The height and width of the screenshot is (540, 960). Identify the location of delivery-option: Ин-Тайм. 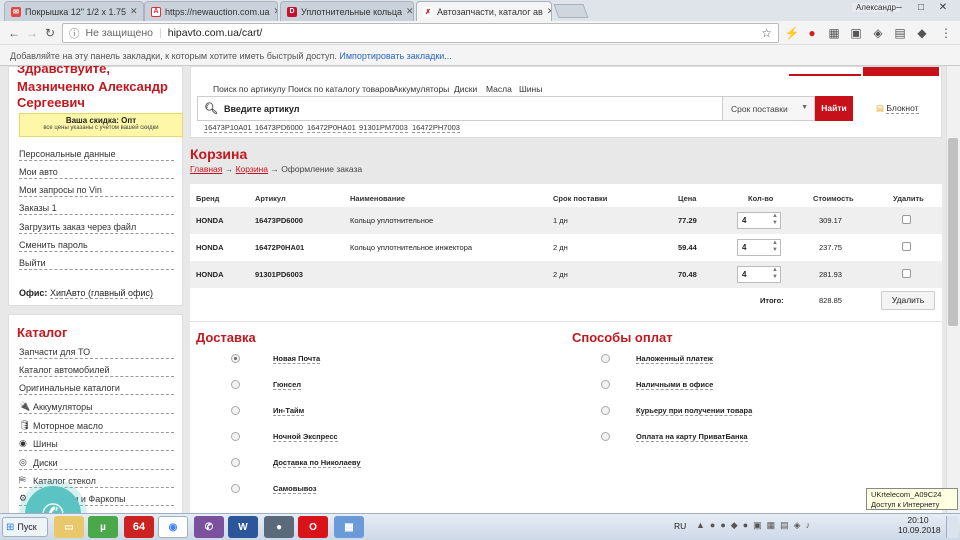
(289, 411).